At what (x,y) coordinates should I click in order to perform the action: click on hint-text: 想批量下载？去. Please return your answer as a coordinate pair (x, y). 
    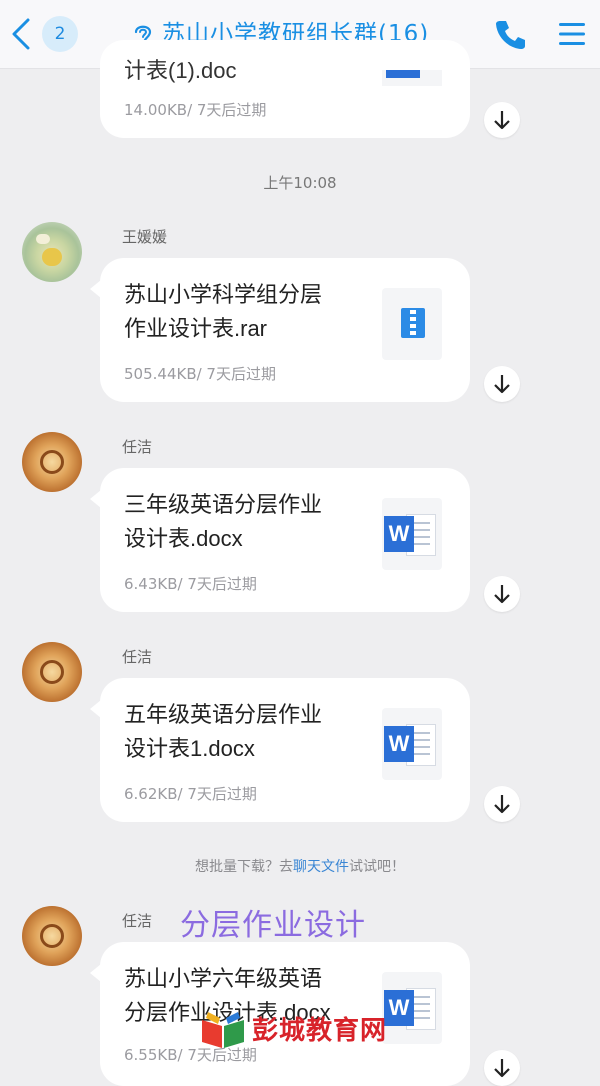
    Looking at the image, I should click on (244, 867).